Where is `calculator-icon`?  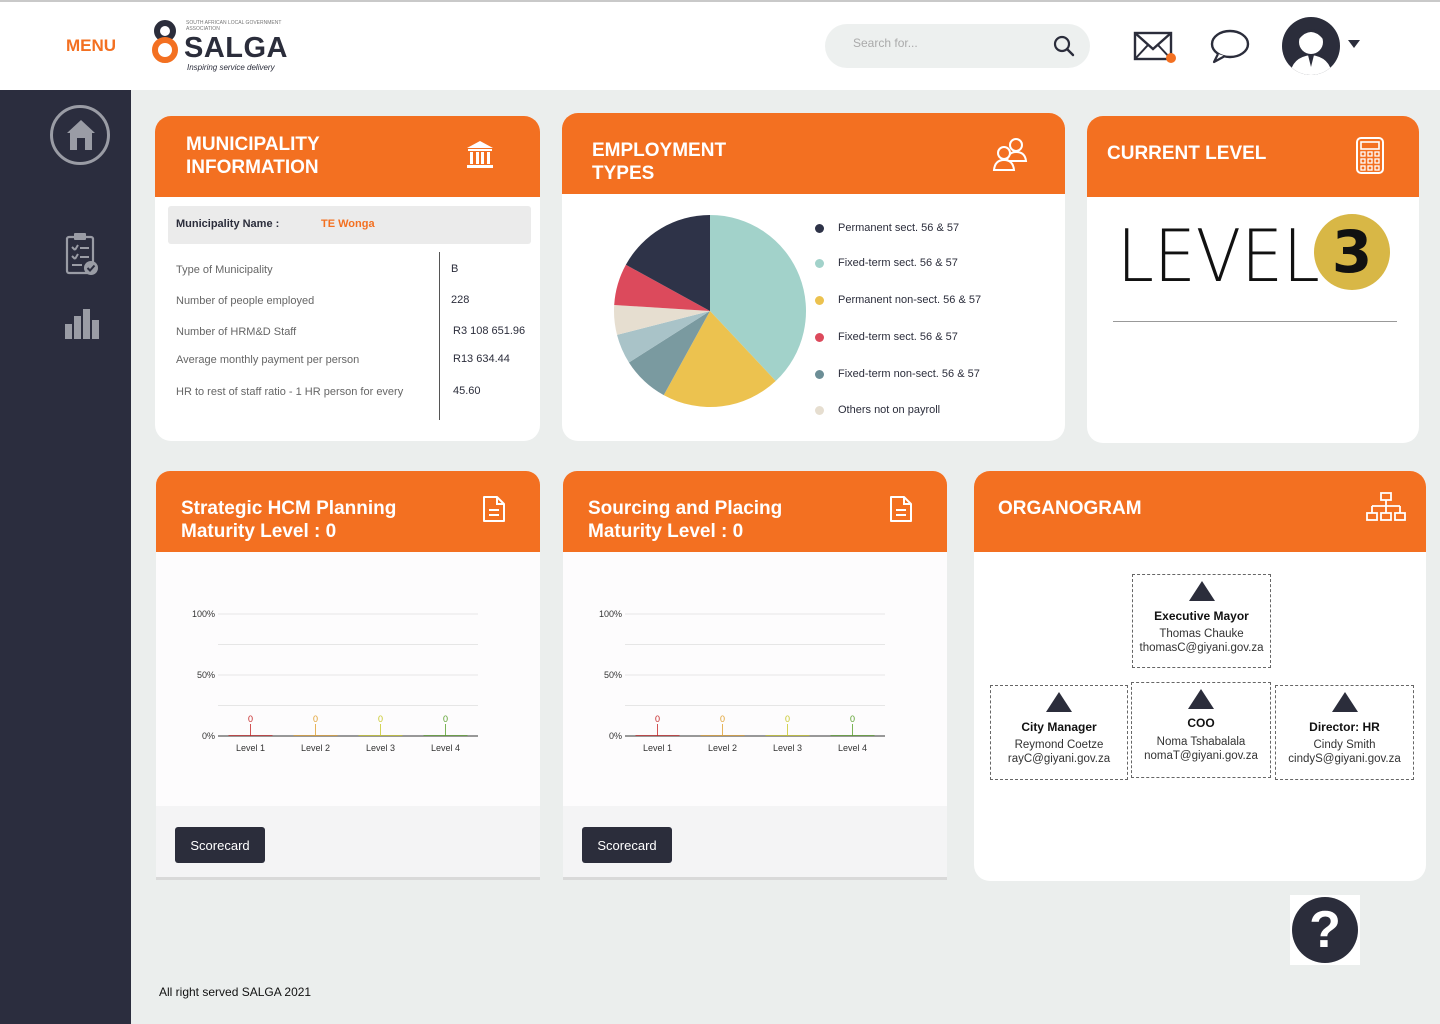
calculator-icon is located at coordinates (1370, 155).